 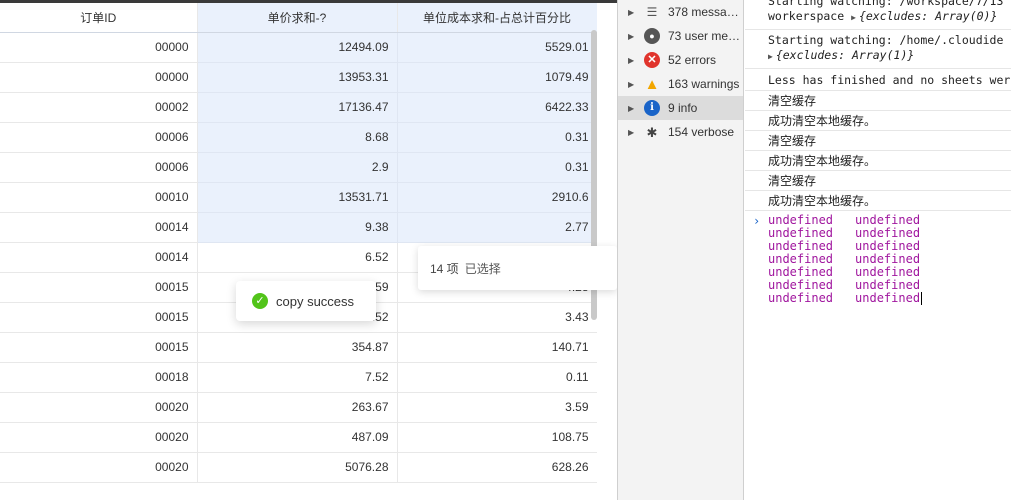 What do you see at coordinates (878, 161) in the screenshot?
I see `console-message: 成功清空本地缓存。` at bounding box center [878, 161].